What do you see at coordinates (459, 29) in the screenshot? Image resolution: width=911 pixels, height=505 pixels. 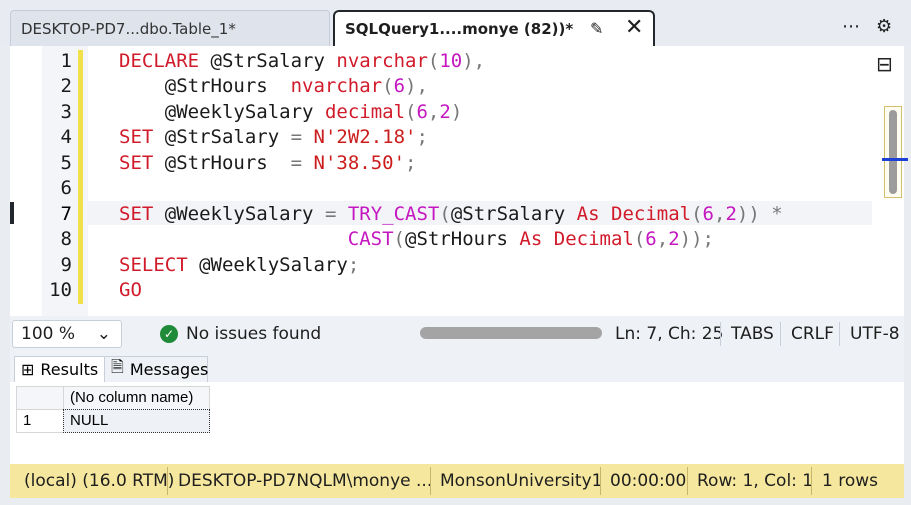 I see `tab-label: SQLQuery1....monye (82))*` at bounding box center [459, 29].